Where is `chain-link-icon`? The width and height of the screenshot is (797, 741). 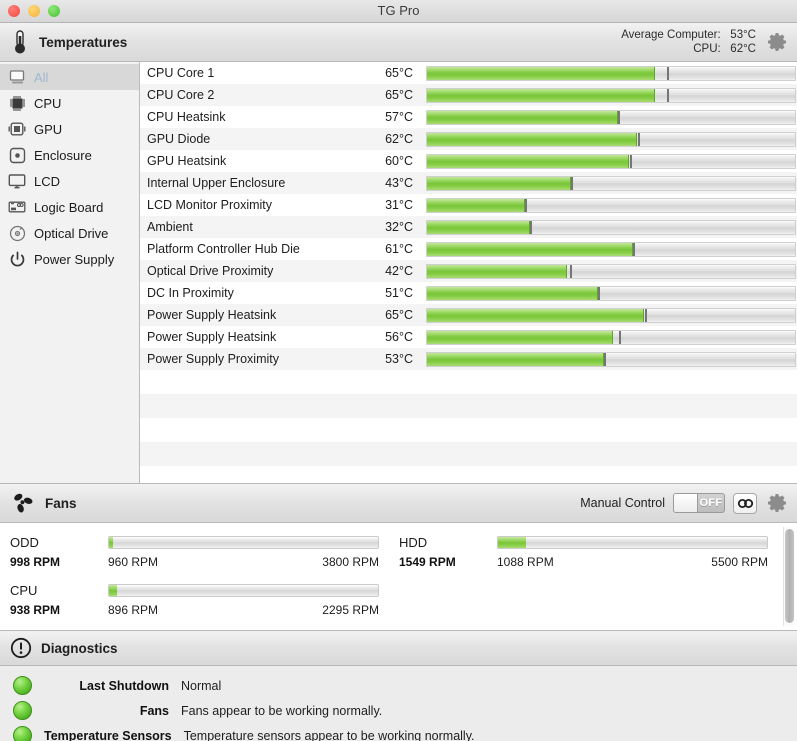 chain-link-icon is located at coordinates (745, 503).